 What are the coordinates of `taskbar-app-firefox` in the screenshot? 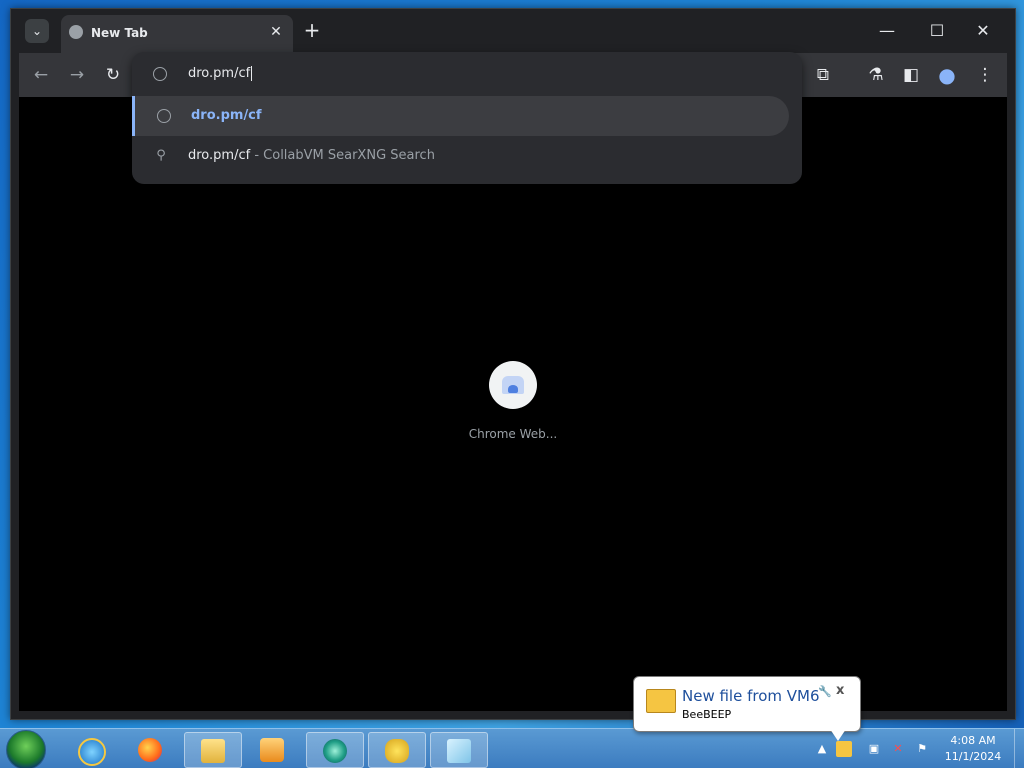 It's located at (150, 749).